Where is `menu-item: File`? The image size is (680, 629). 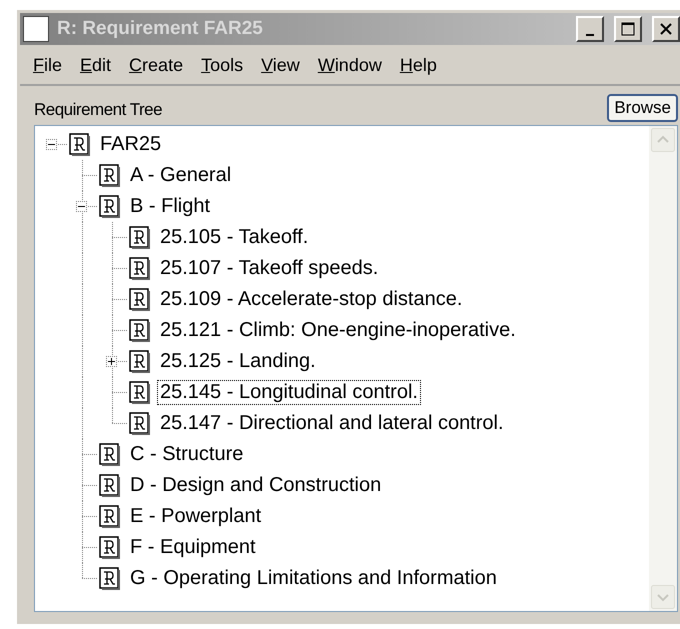 menu-item: File is located at coordinates (48, 65).